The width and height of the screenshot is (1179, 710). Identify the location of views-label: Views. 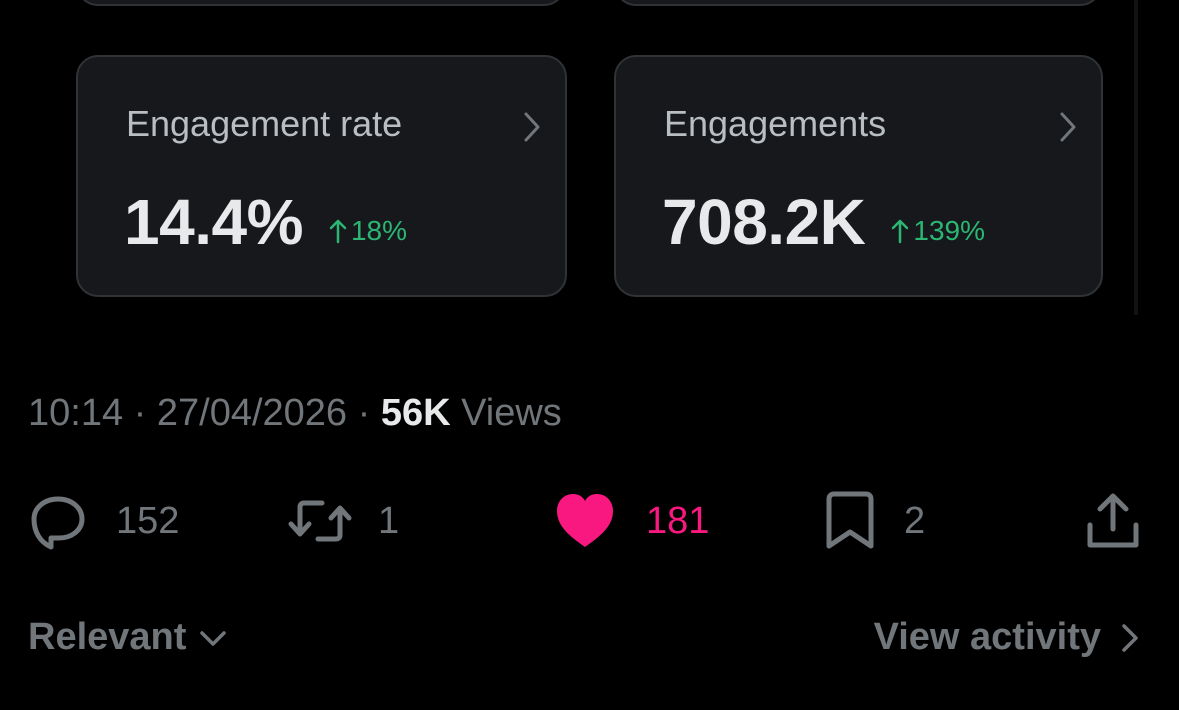
(511, 413).